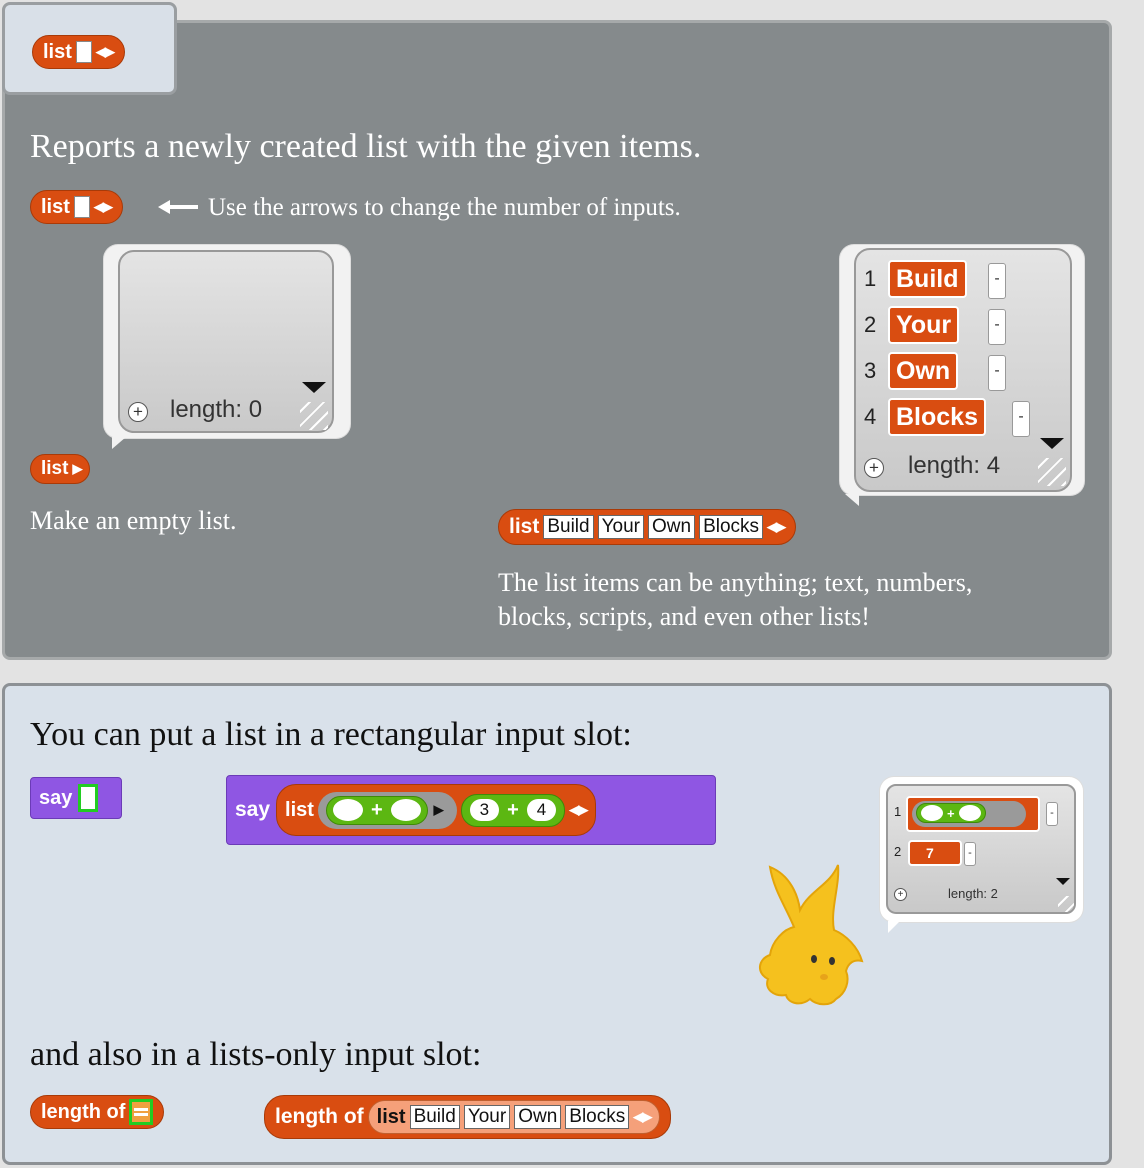 This screenshot has height=1168, width=1144. What do you see at coordinates (815, 935) in the screenshot?
I see `alonzo-sprite-icon` at bounding box center [815, 935].